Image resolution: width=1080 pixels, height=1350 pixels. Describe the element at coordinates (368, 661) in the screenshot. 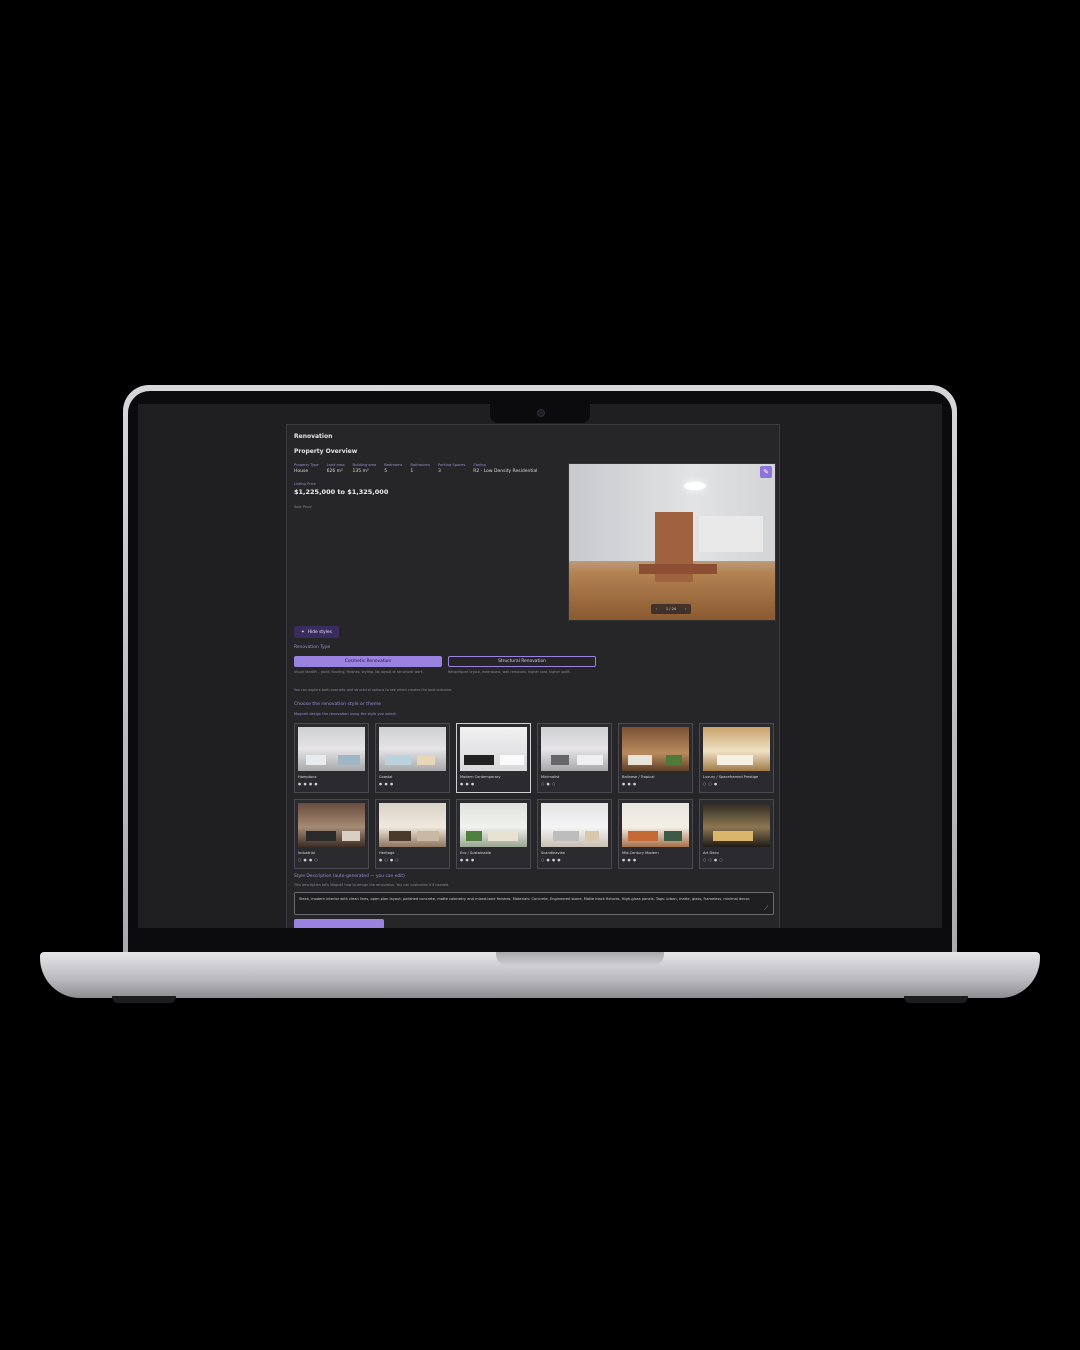

I see `cosmetic-renovation-button: Cosmetic Renovation` at that location.